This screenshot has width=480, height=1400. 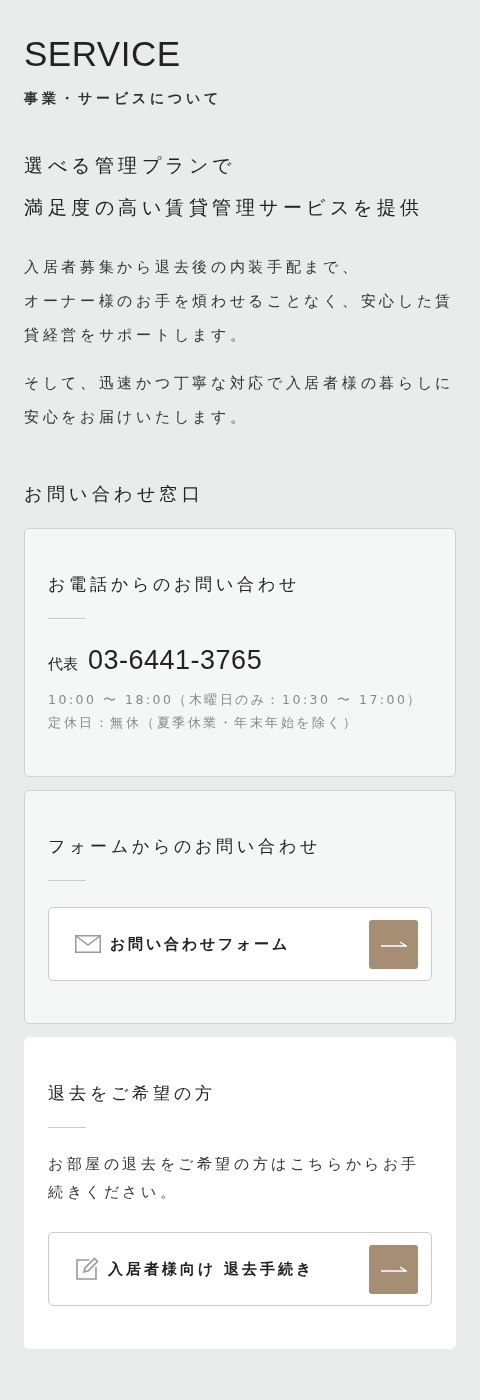 I want to click on hours-text: 10:00 〜 18:00（木曜日のみ：10:30 〜 17:00）, so click(x=236, y=700).